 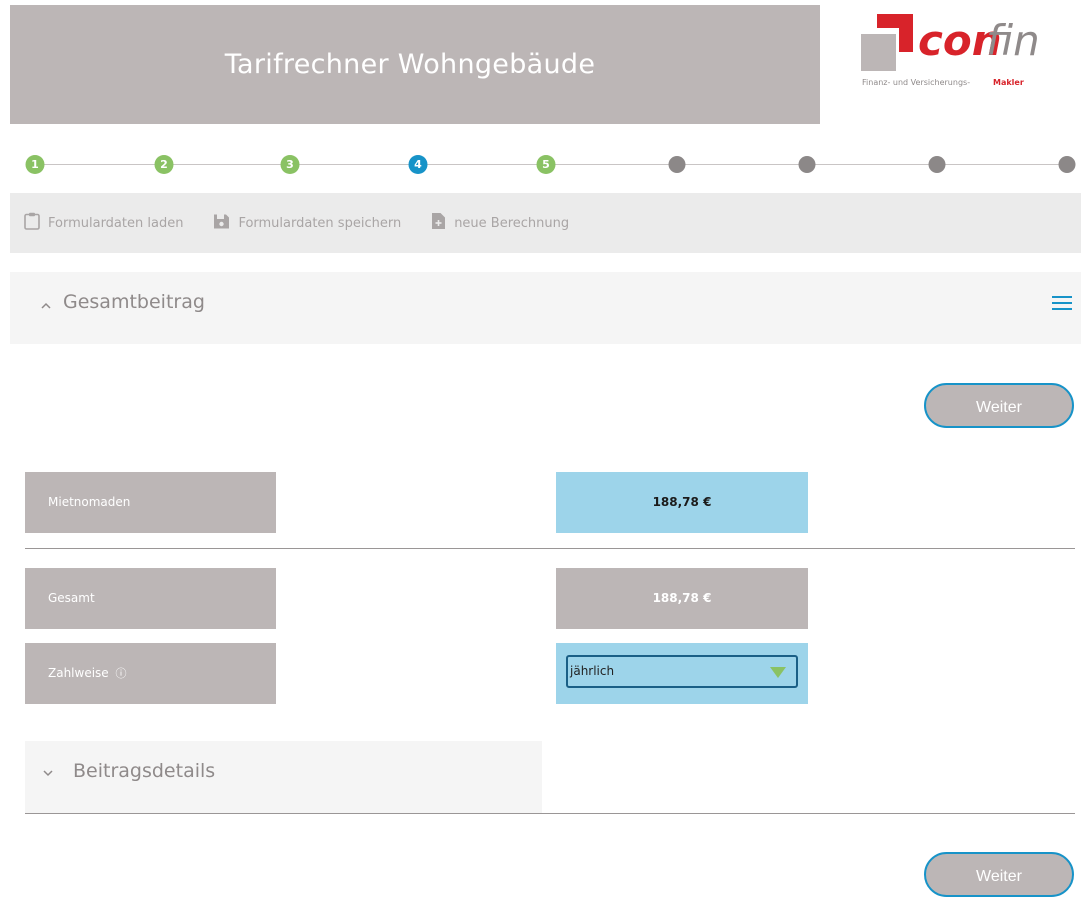 I want to click on weiter-button-bottom: Weiter, so click(x=999, y=874).